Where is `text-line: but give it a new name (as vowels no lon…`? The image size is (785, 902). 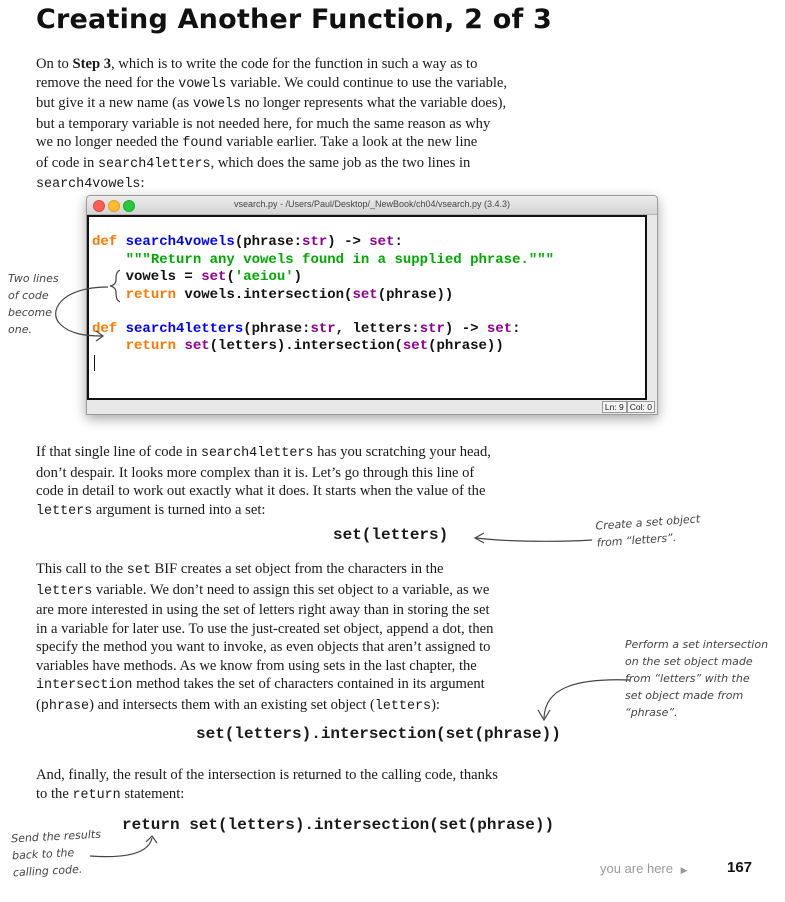
text-line: but give it a new name (as vowels no lon… is located at coordinates (296, 104).